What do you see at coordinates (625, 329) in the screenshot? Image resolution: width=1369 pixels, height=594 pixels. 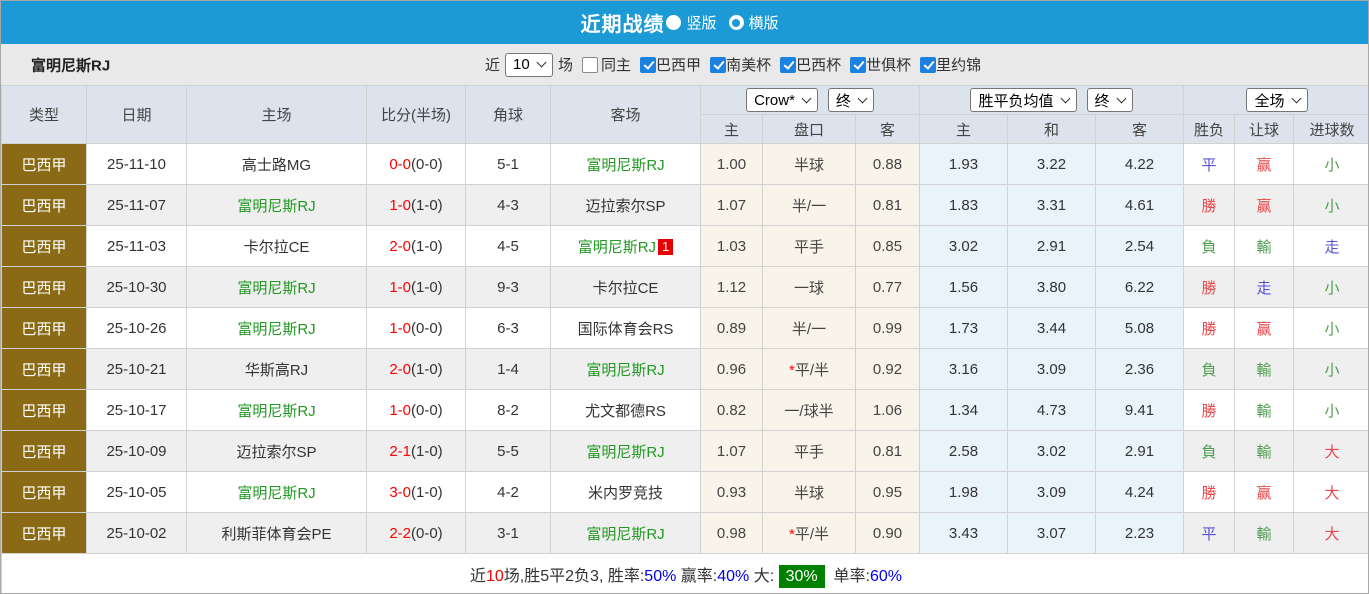 I see `team-label: 国际体育会RS` at bounding box center [625, 329].